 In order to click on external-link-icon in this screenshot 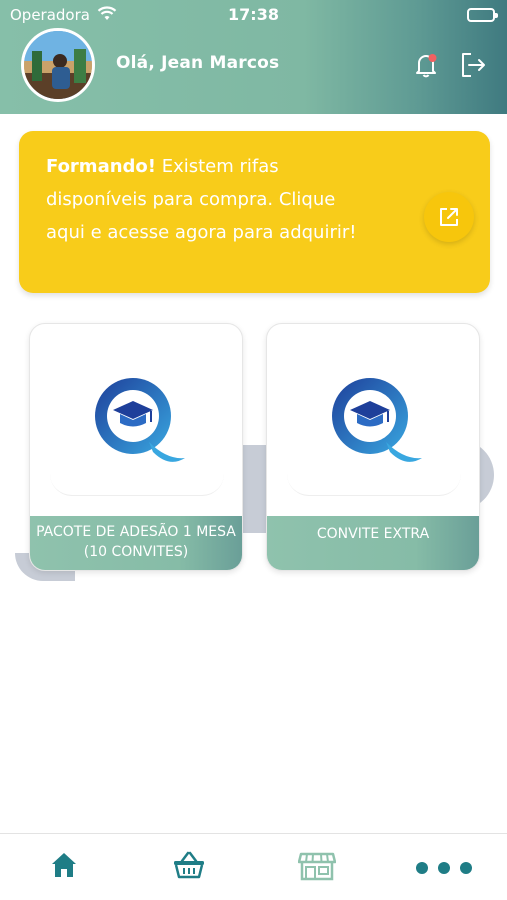, I will do `click(449, 217)`.